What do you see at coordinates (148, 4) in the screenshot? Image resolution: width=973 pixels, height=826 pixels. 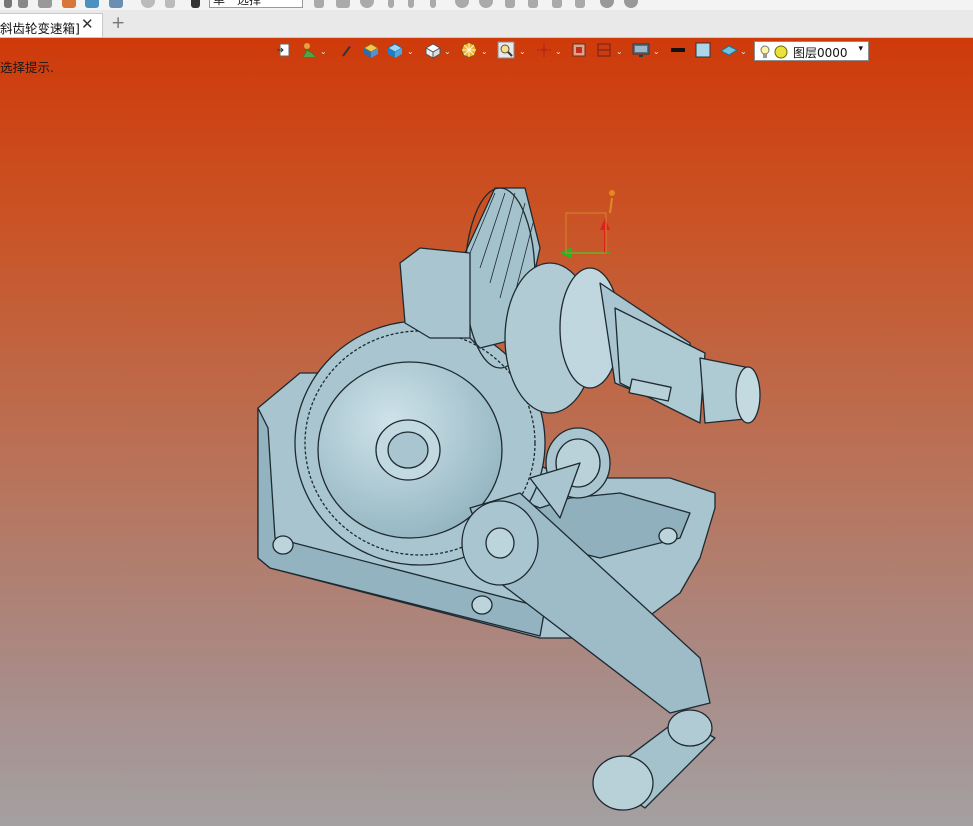 I see `circle-tool-icon` at bounding box center [148, 4].